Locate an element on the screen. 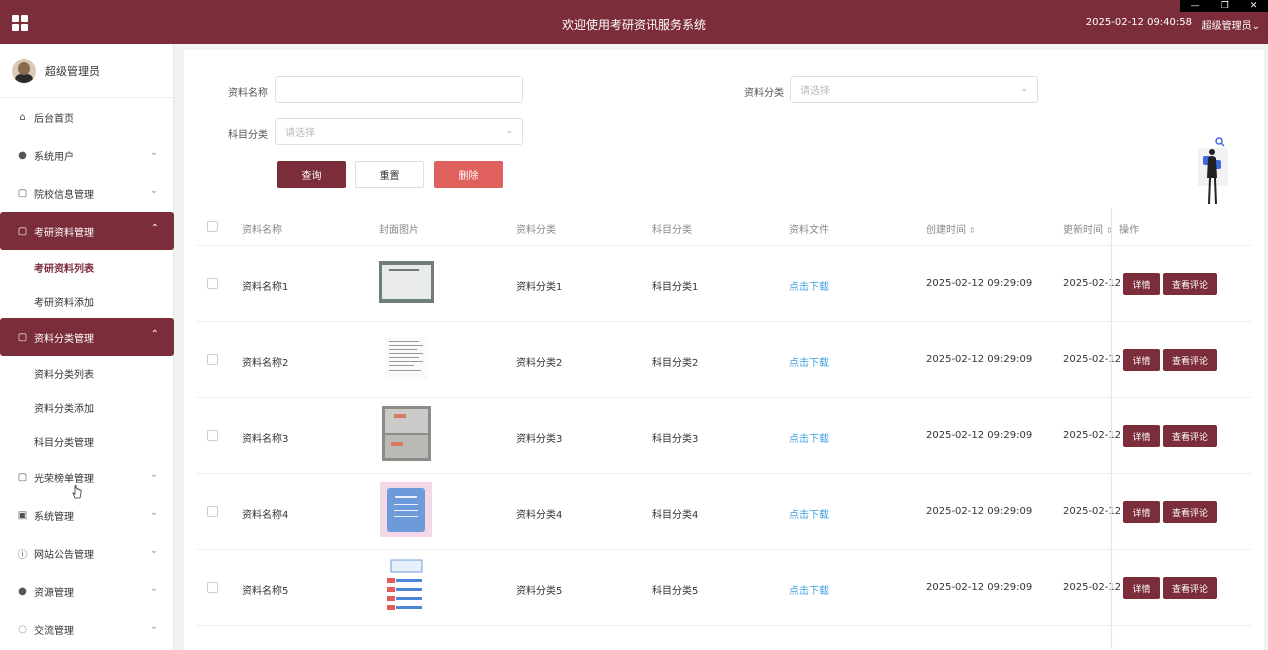  select-all-checkbox is located at coordinates (212, 226).